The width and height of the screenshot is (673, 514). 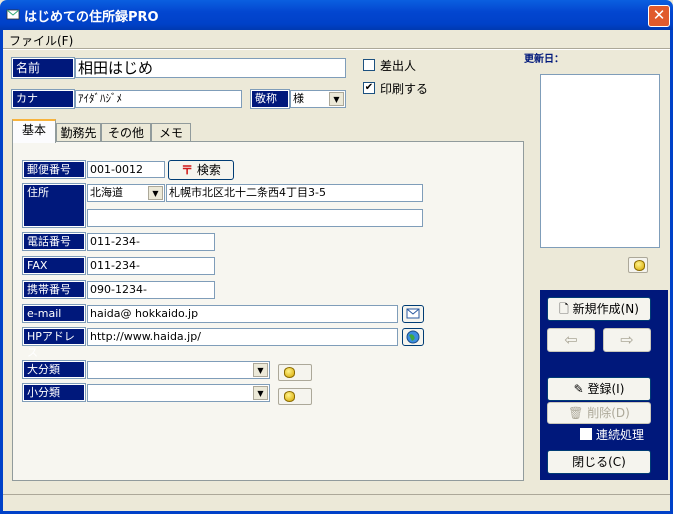 What do you see at coordinates (54, 205) in the screenshot?
I see `address-label: 住所` at bounding box center [54, 205].